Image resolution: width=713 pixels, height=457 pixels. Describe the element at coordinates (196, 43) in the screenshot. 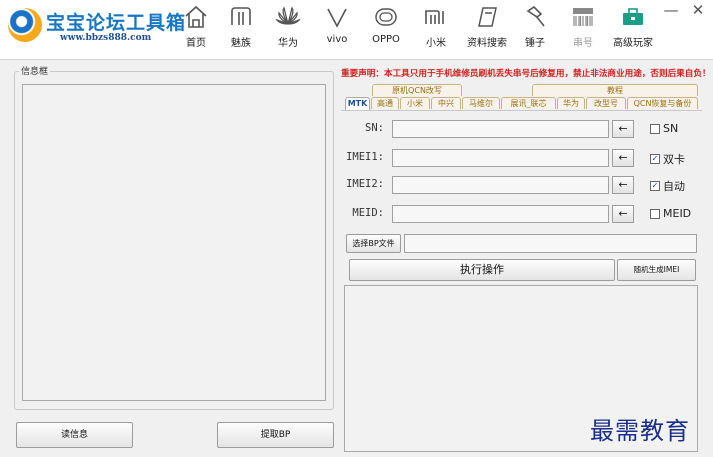

I see `nav-label: 首页` at that location.